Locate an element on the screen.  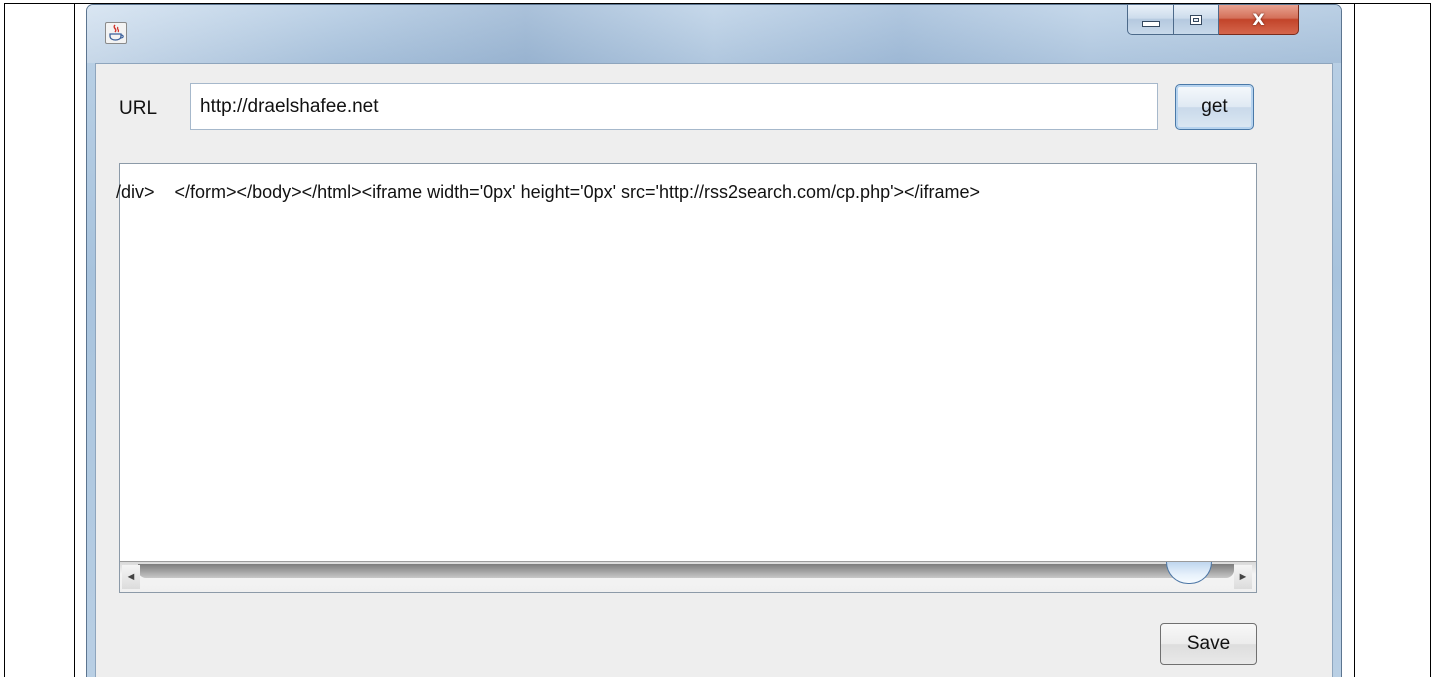
table-cell-divider-right is located at coordinates (1354, 340).